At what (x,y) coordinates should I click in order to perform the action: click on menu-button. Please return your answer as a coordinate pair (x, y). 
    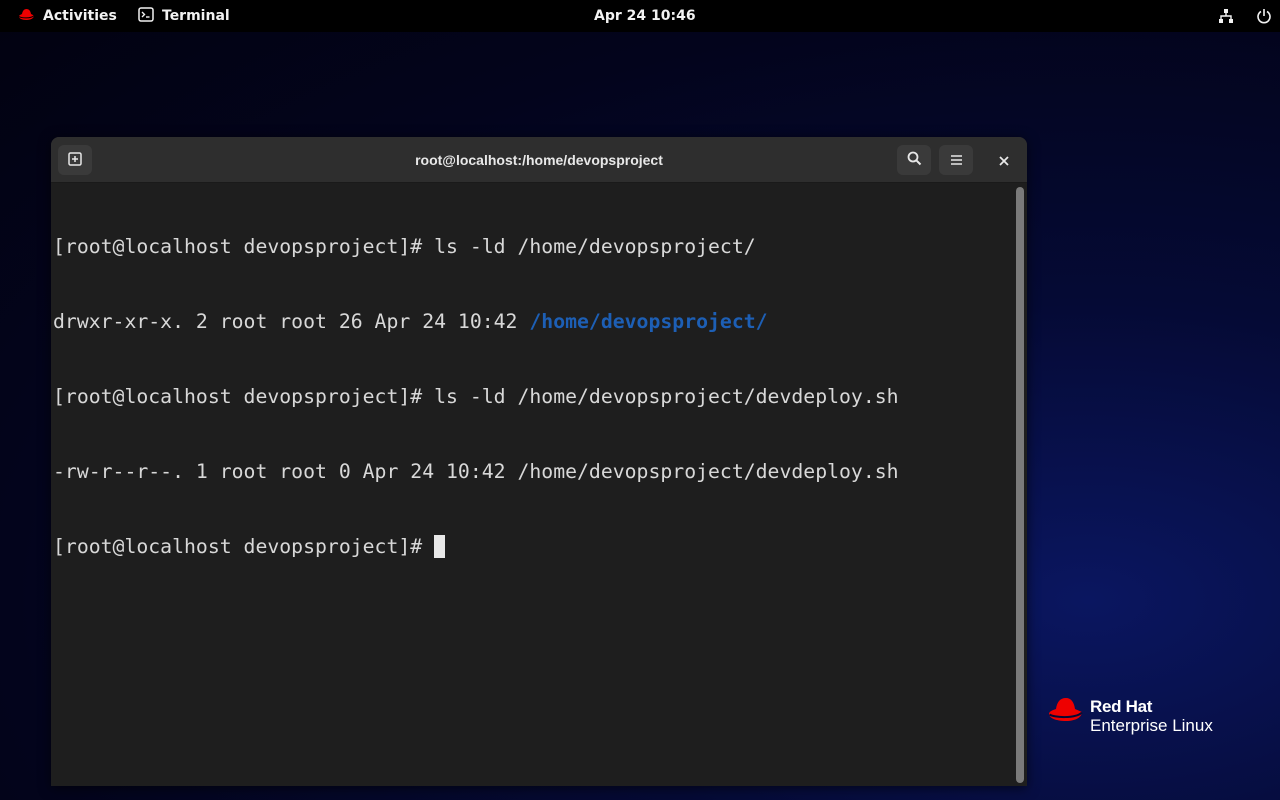
    Looking at the image, I should click on (956, 160).